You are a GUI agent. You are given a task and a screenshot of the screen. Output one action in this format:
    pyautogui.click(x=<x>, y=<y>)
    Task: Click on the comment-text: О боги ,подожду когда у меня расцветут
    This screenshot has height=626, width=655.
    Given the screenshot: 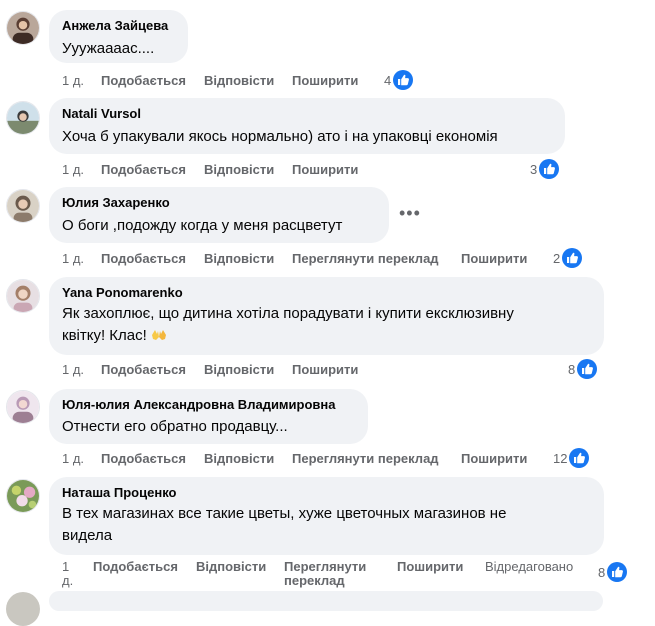 What is the action you would take?
    pyautogui.click(x=202, y=225)
    